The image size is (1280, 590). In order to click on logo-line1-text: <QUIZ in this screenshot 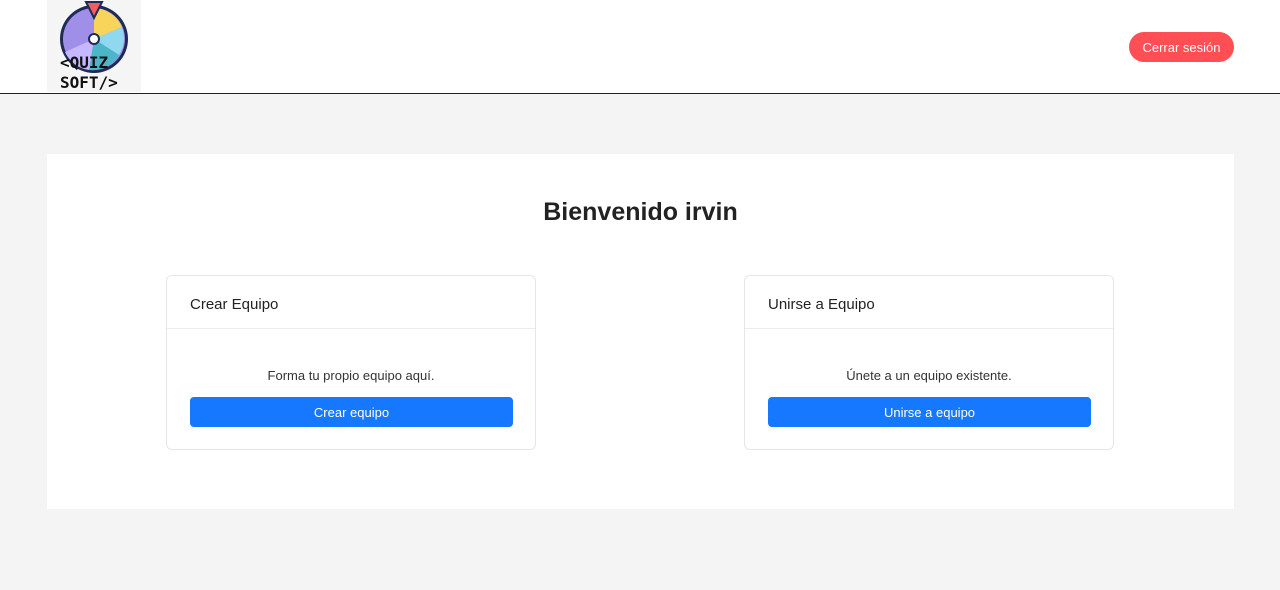, I will do `click(84, 62)`.